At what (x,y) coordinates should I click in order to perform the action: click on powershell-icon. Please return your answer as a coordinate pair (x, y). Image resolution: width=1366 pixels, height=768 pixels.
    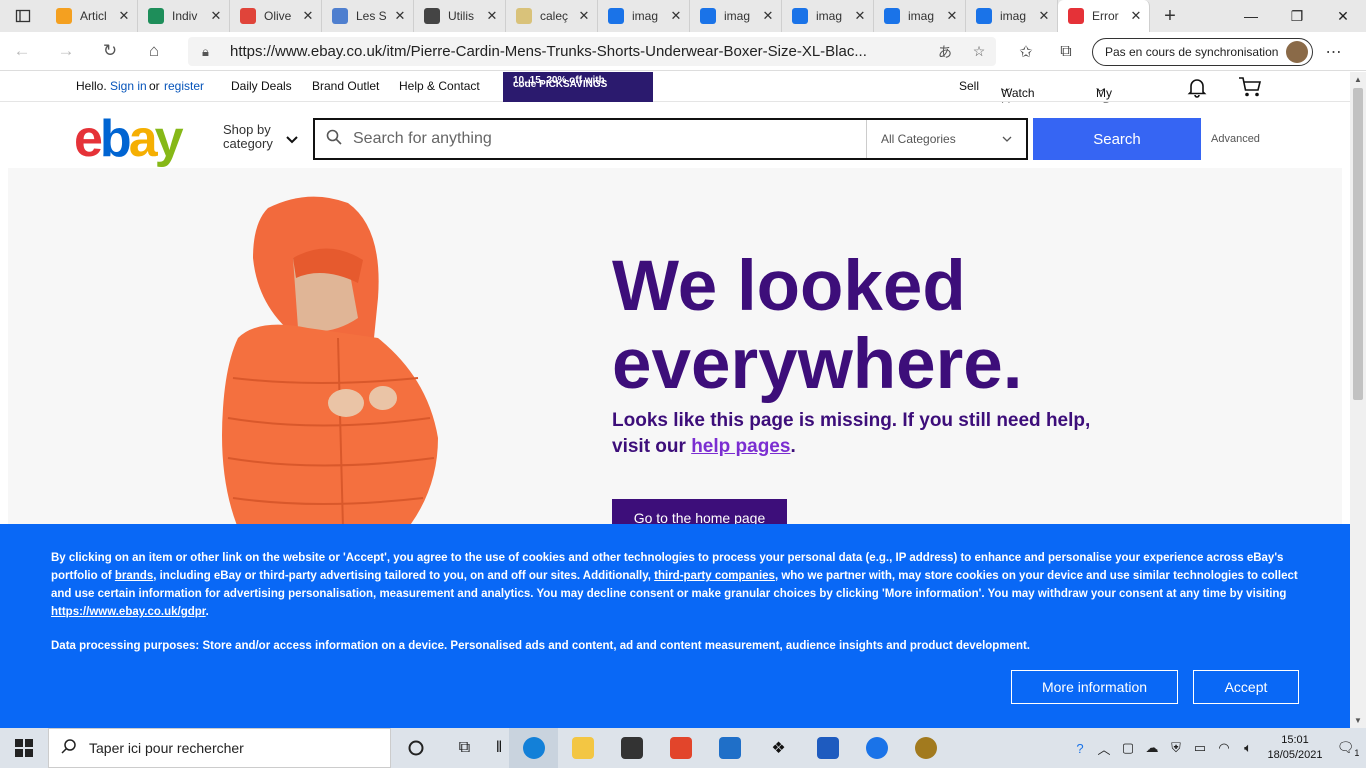
    Looking at the image, I should click on (827, 748).